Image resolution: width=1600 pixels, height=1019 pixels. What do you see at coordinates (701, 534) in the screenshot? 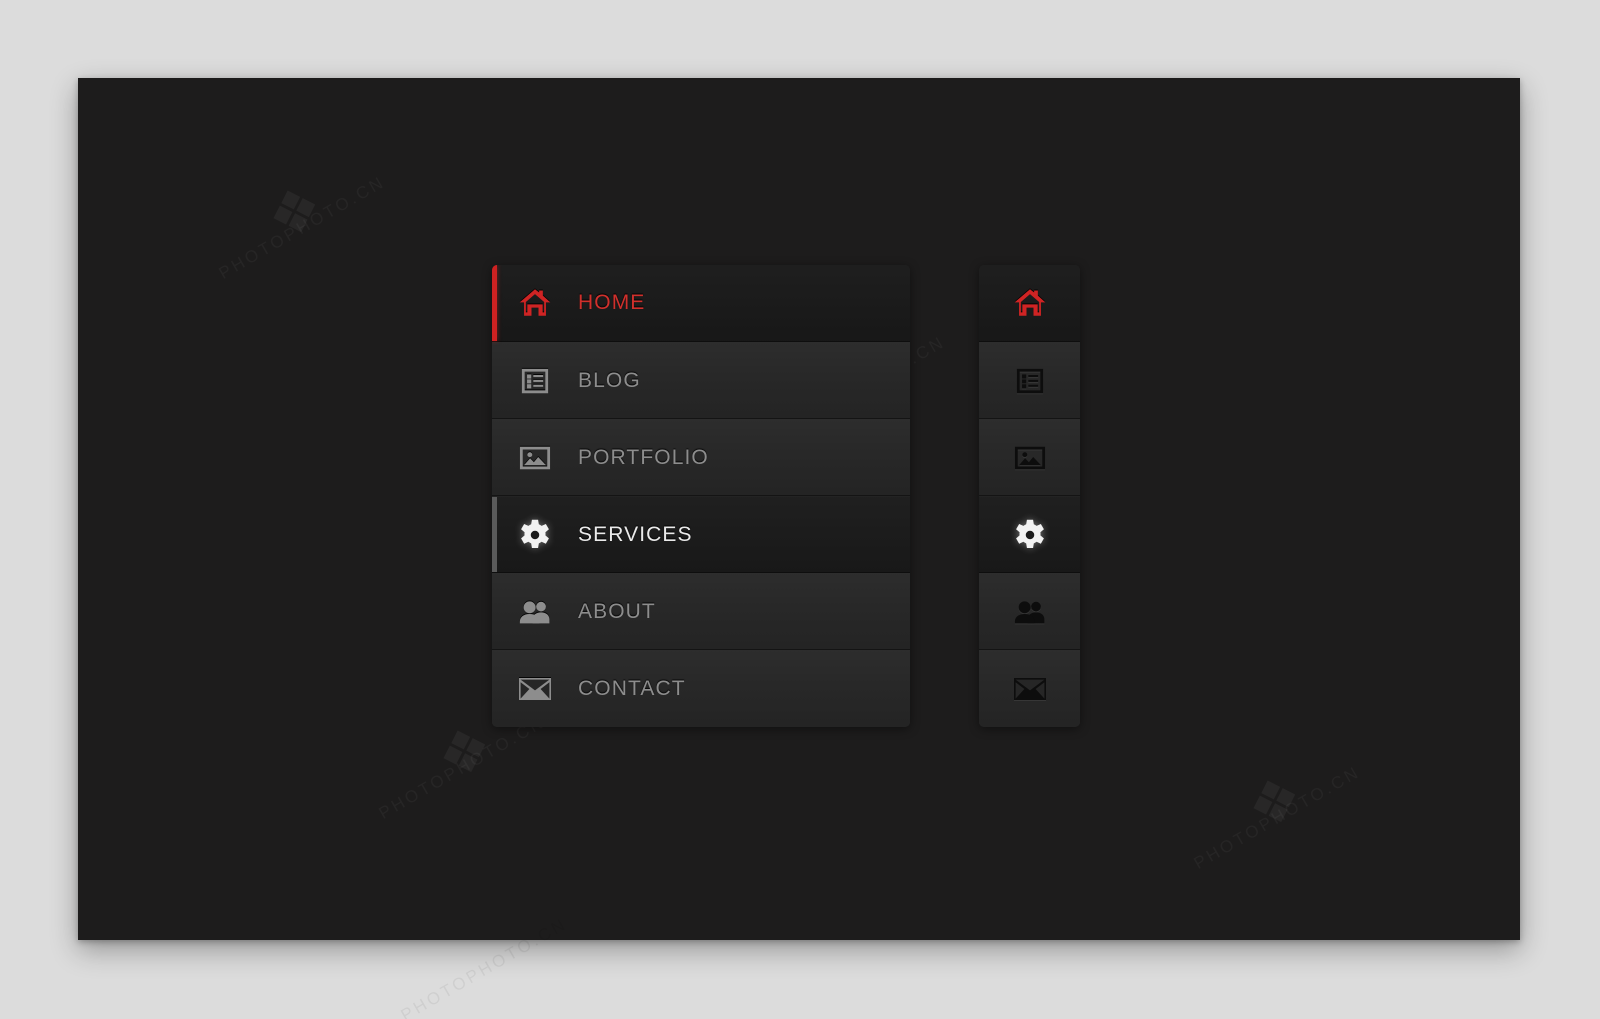
I see `menu-item-services: SERVICES` at bounding box center [701, 534].